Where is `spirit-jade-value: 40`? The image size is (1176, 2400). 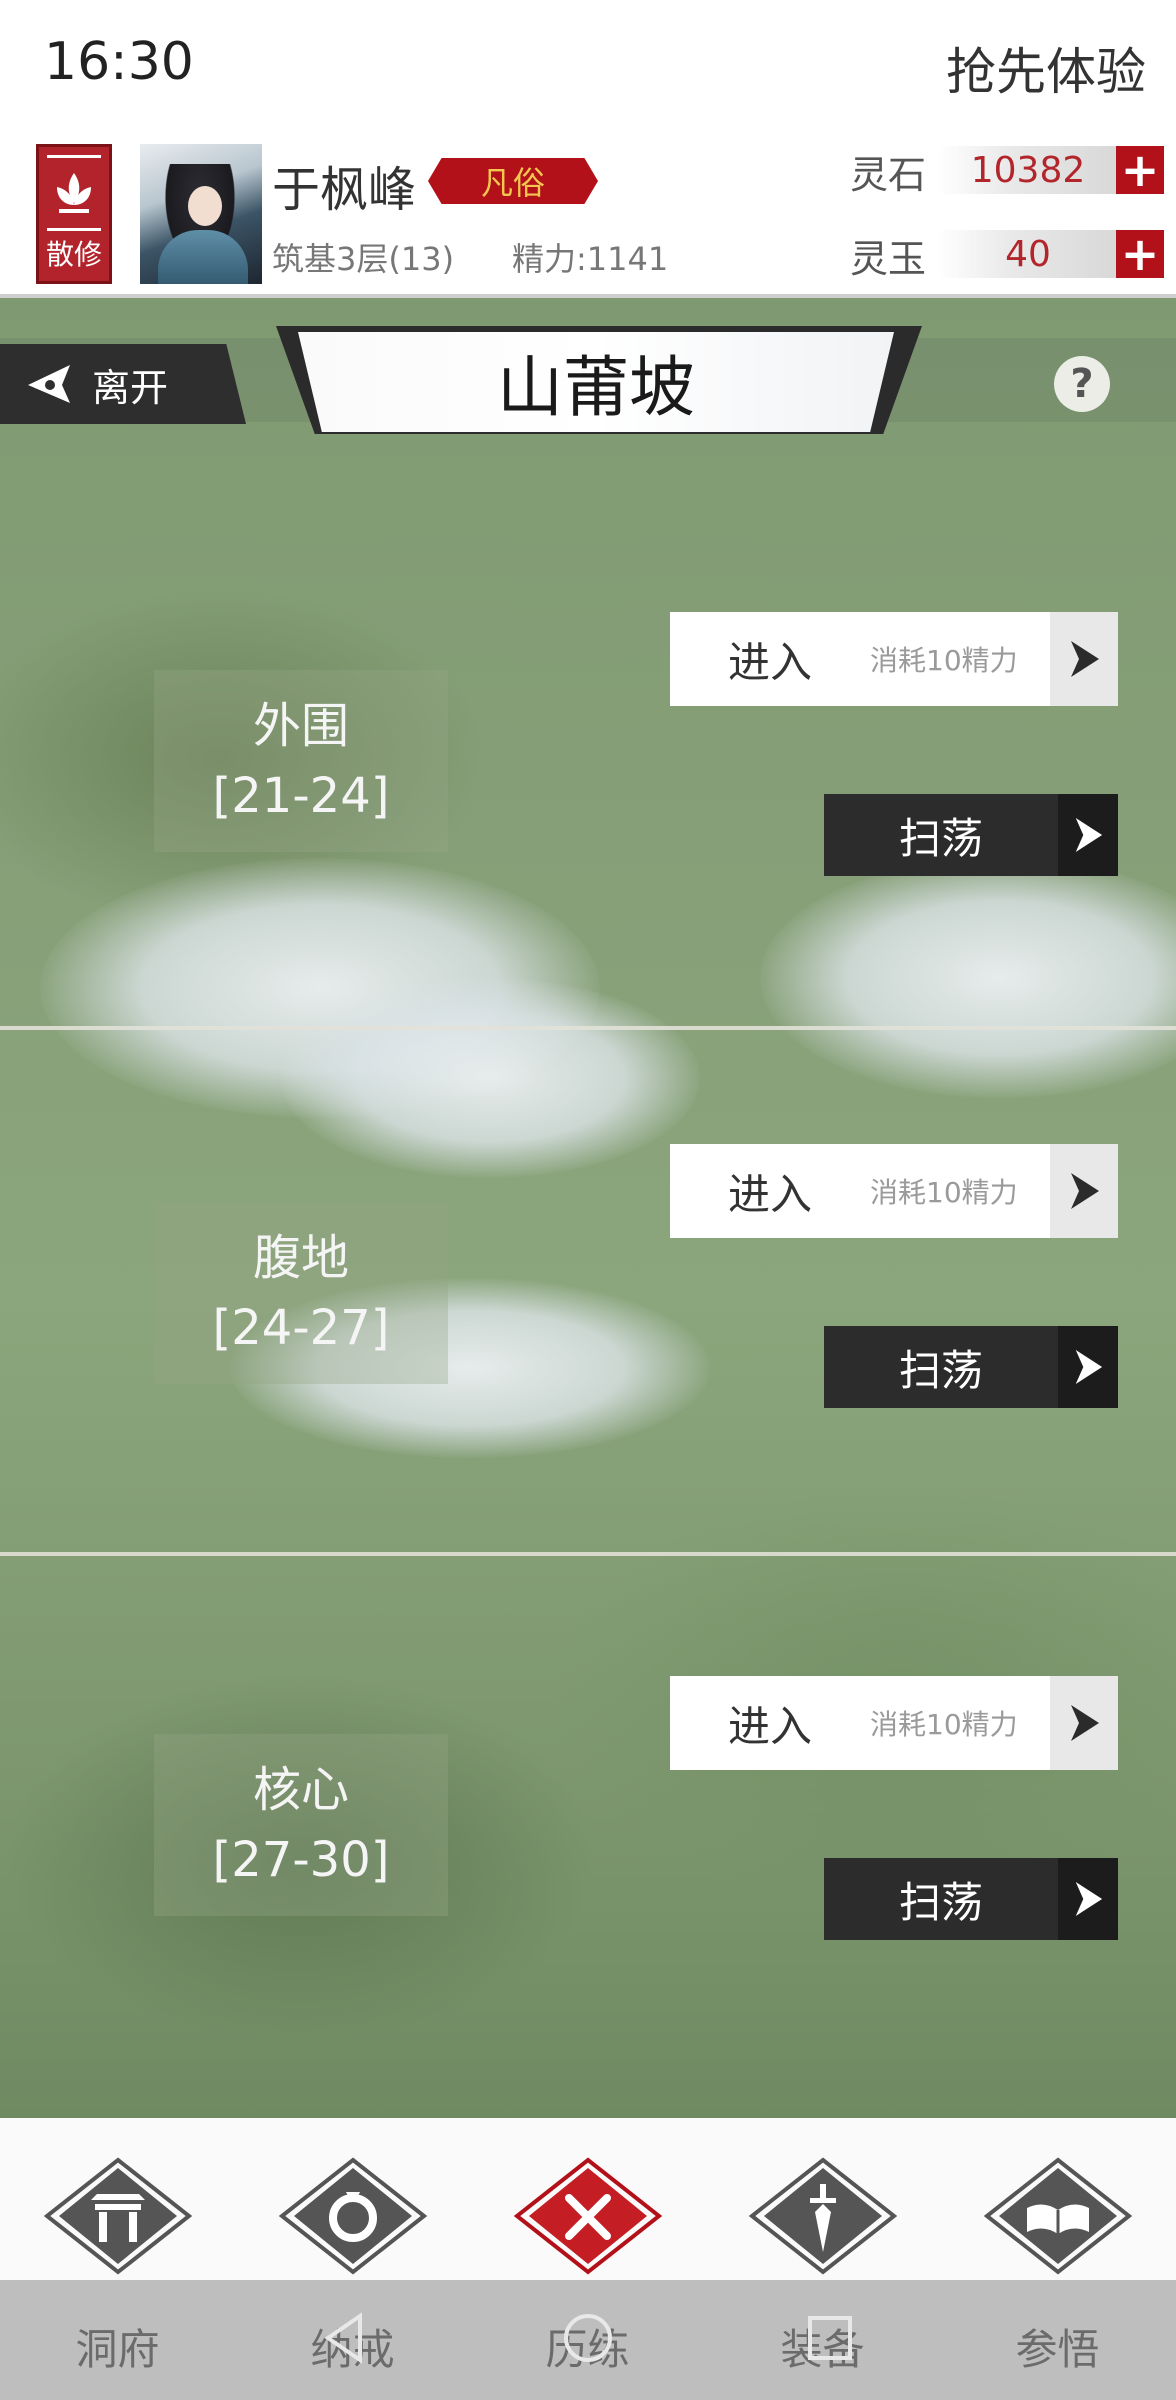 spirit-jade-value: 40 is located at coordinates (1028, 254).